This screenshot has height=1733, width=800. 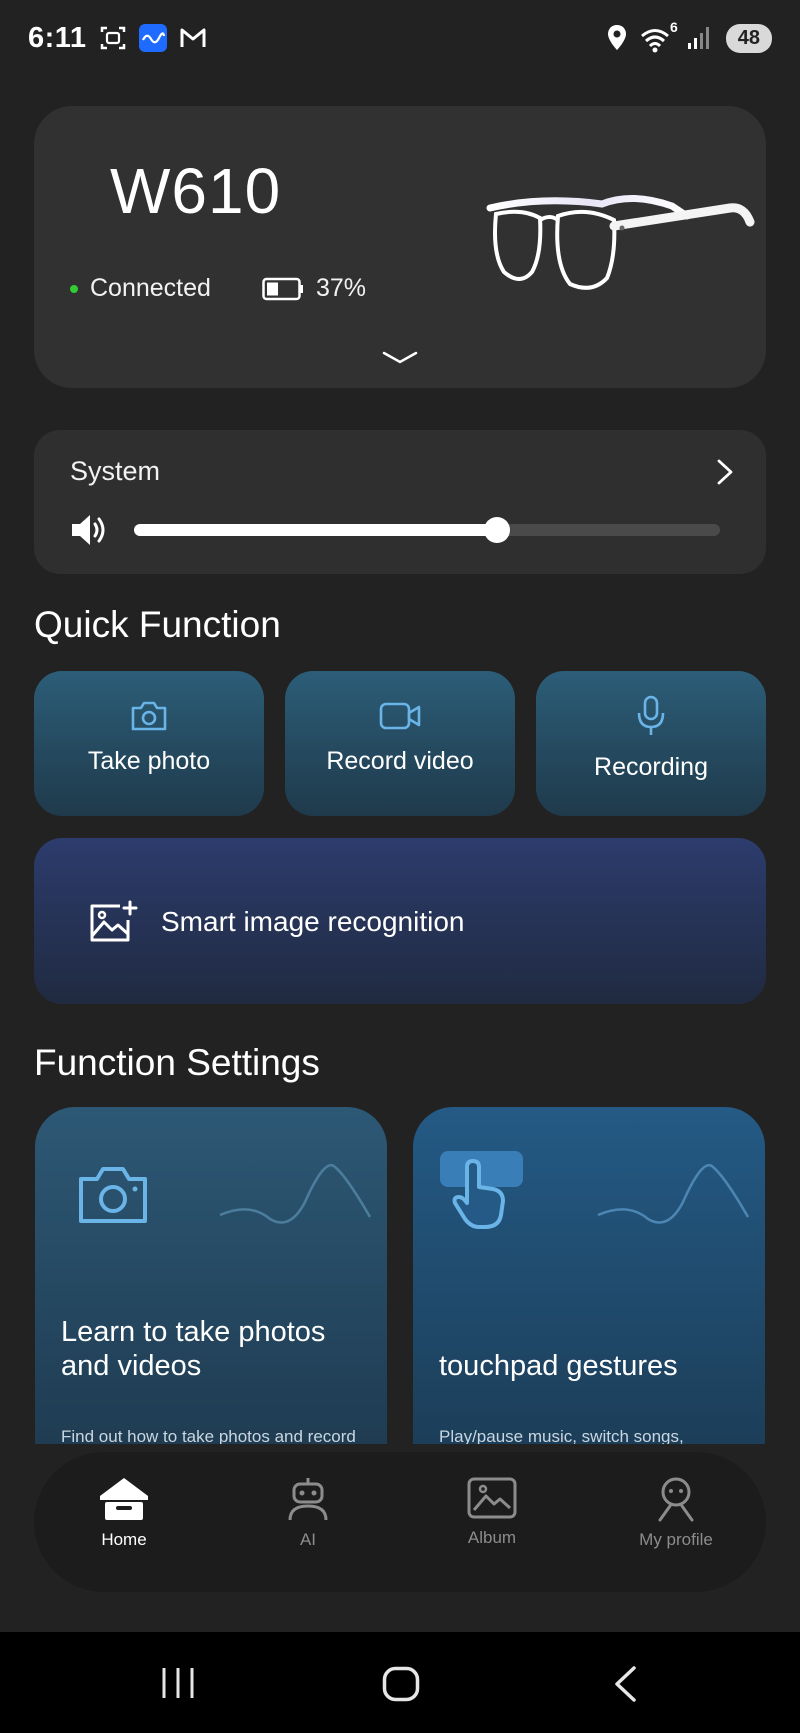 I want to click on system-volume-card: System, so click(x=400, y=502).